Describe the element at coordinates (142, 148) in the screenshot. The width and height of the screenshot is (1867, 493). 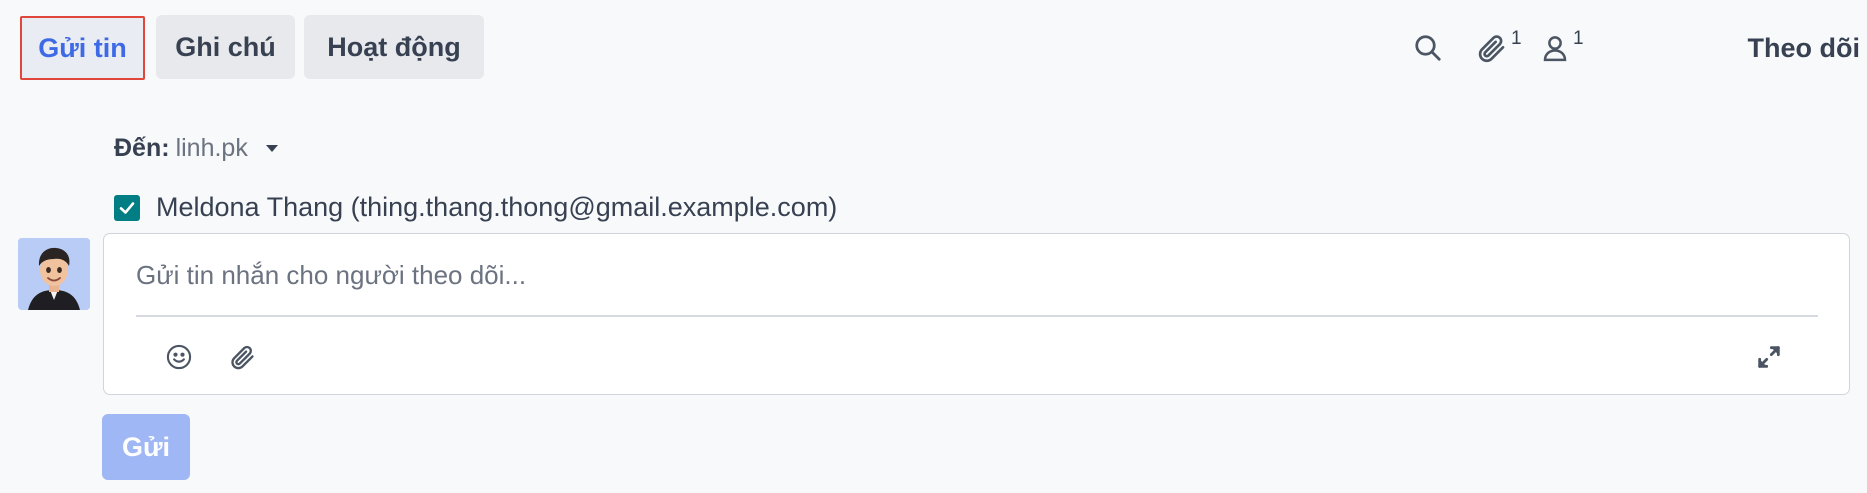
I see `to-label: Đến:` at that location.